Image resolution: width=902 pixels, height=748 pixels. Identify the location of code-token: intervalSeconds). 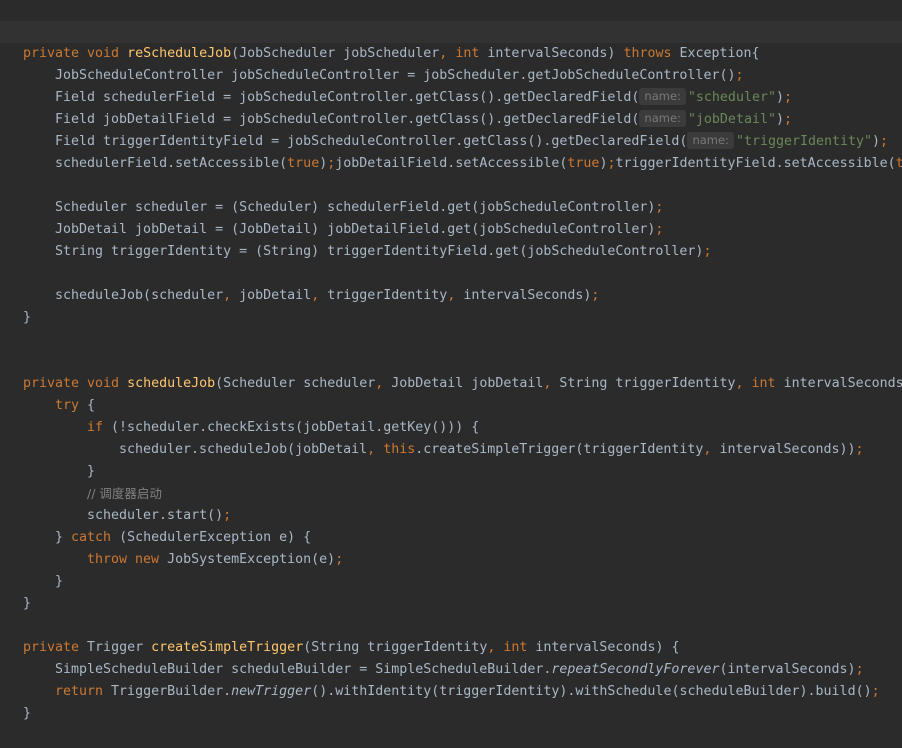
(555, 53).